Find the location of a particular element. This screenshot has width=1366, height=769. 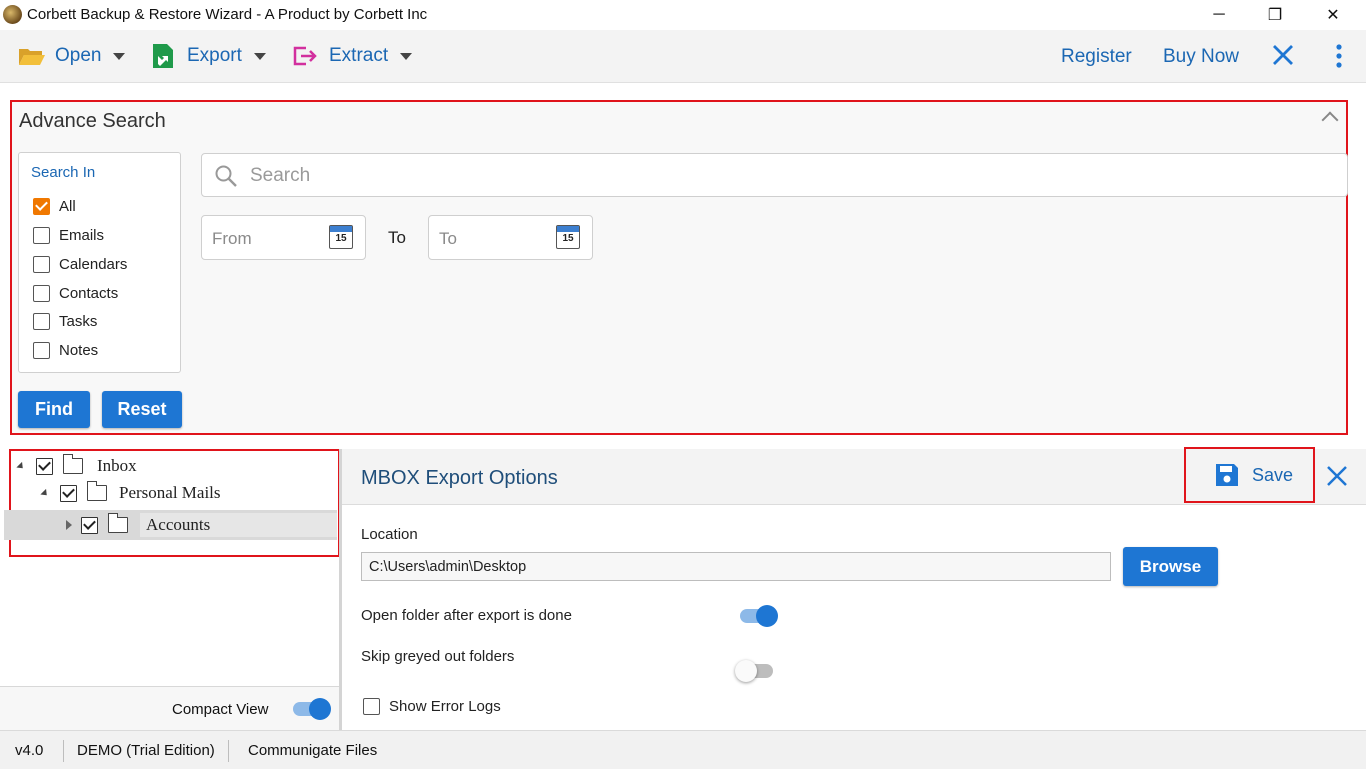

more-options-button is located at coordinates (1339, 58).